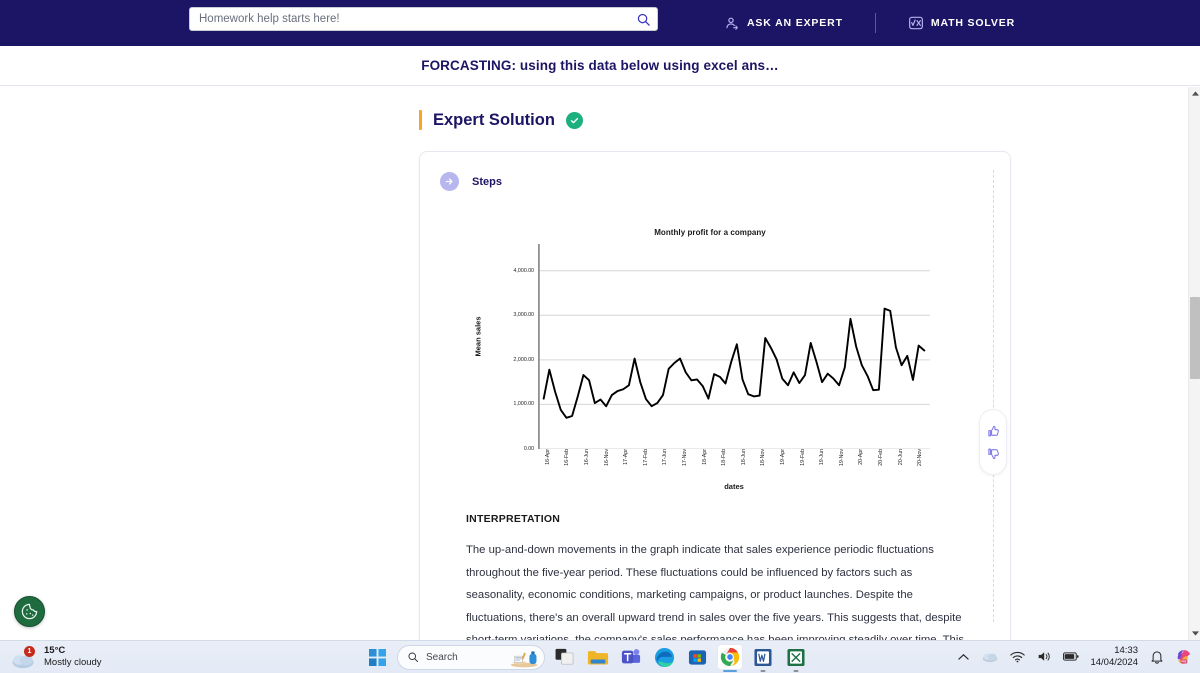  I want to click on taskbar-weather-widget: 1 15°C Mostly cloudy, so click(56, 657).